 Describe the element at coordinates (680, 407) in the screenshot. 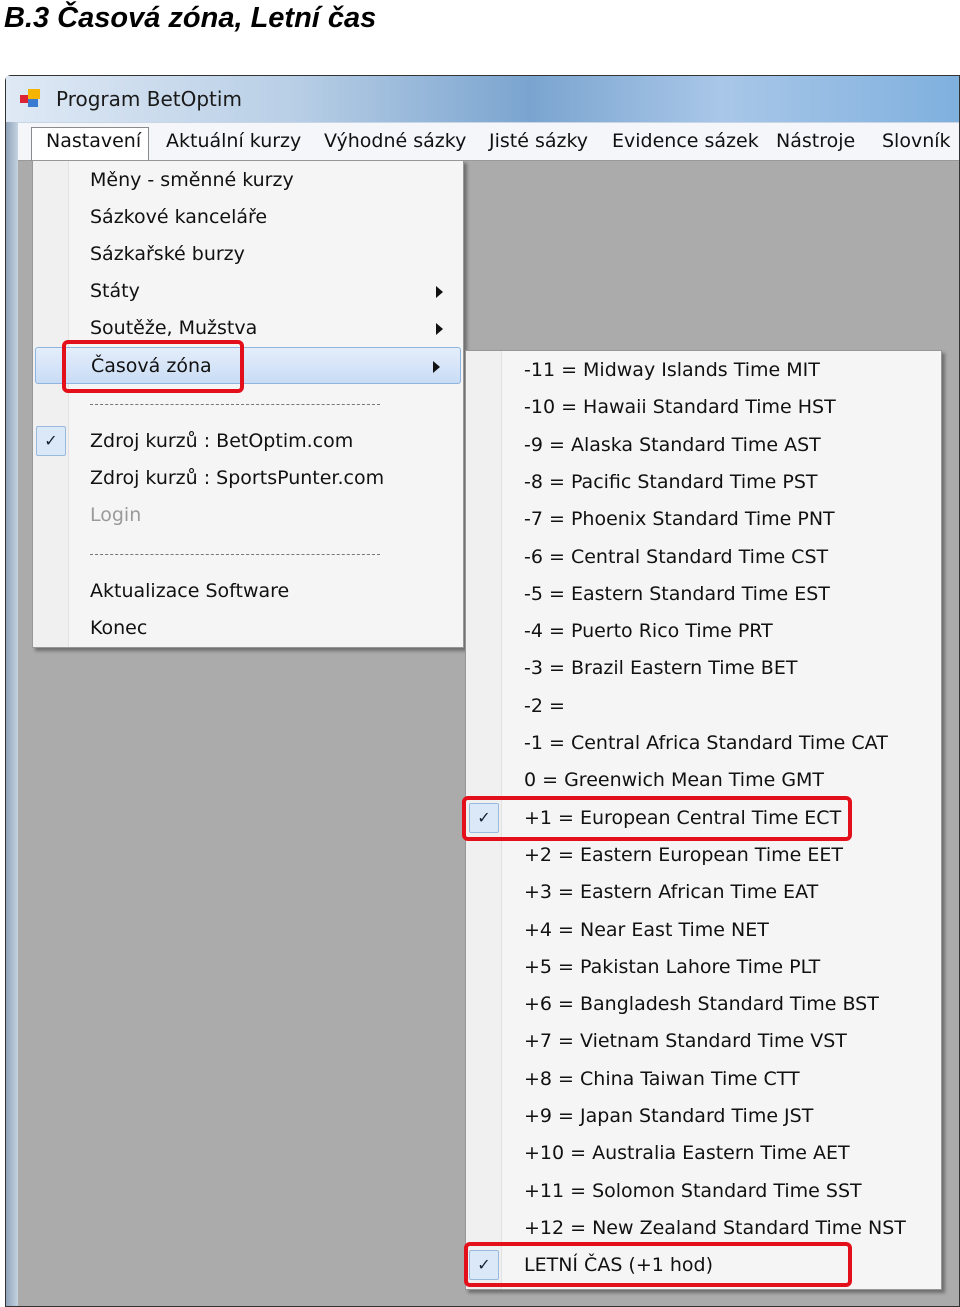

I see `timezone-label: -10 = Hawaii Standard Time HST` at that location.